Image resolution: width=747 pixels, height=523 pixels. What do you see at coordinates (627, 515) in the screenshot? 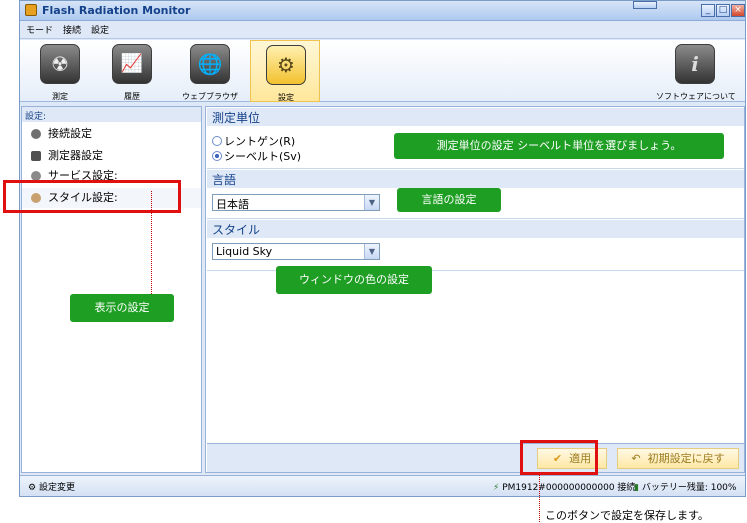
I see `callout-save: このボタンで設定を保存します。` at bounding box center [627, 515].